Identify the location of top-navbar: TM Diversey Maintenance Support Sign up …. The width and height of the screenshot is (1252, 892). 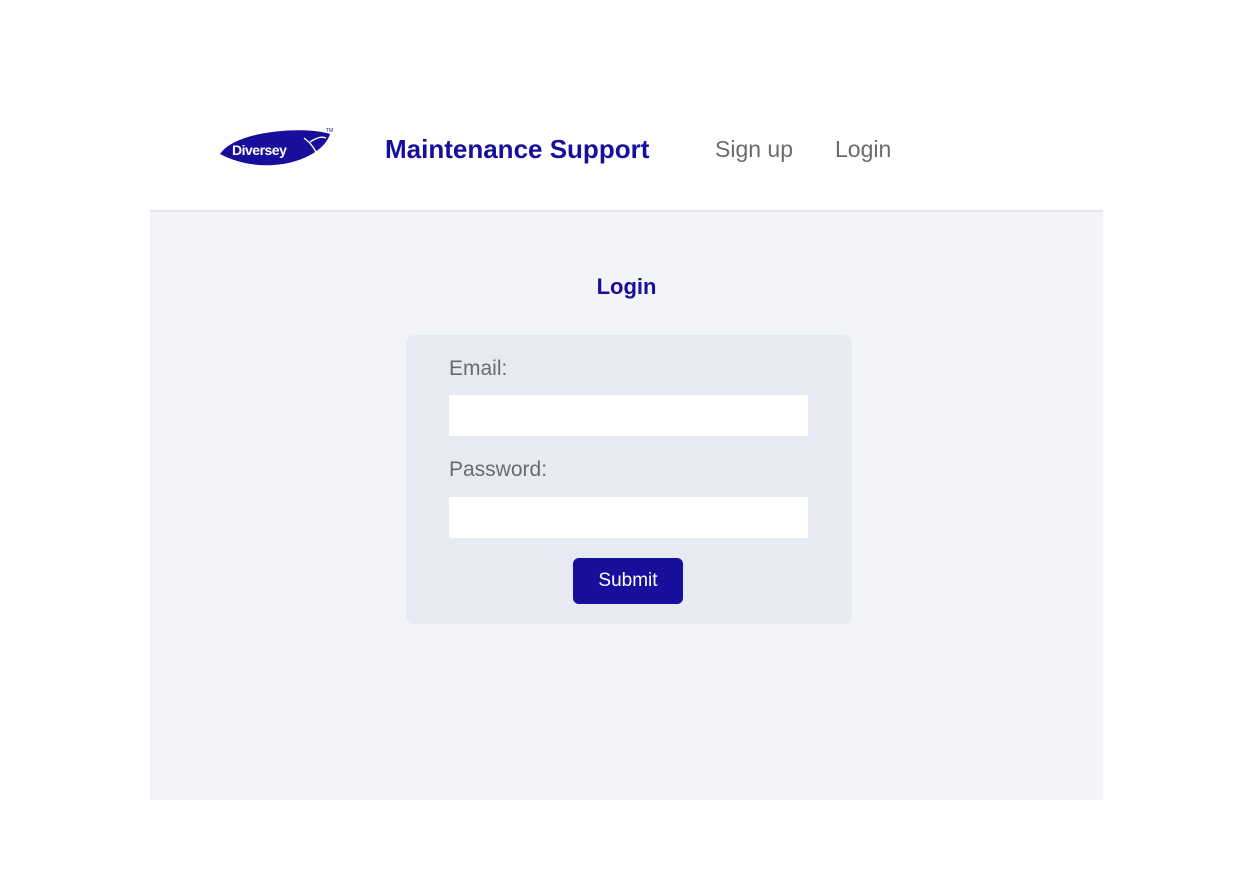
(626, 161).